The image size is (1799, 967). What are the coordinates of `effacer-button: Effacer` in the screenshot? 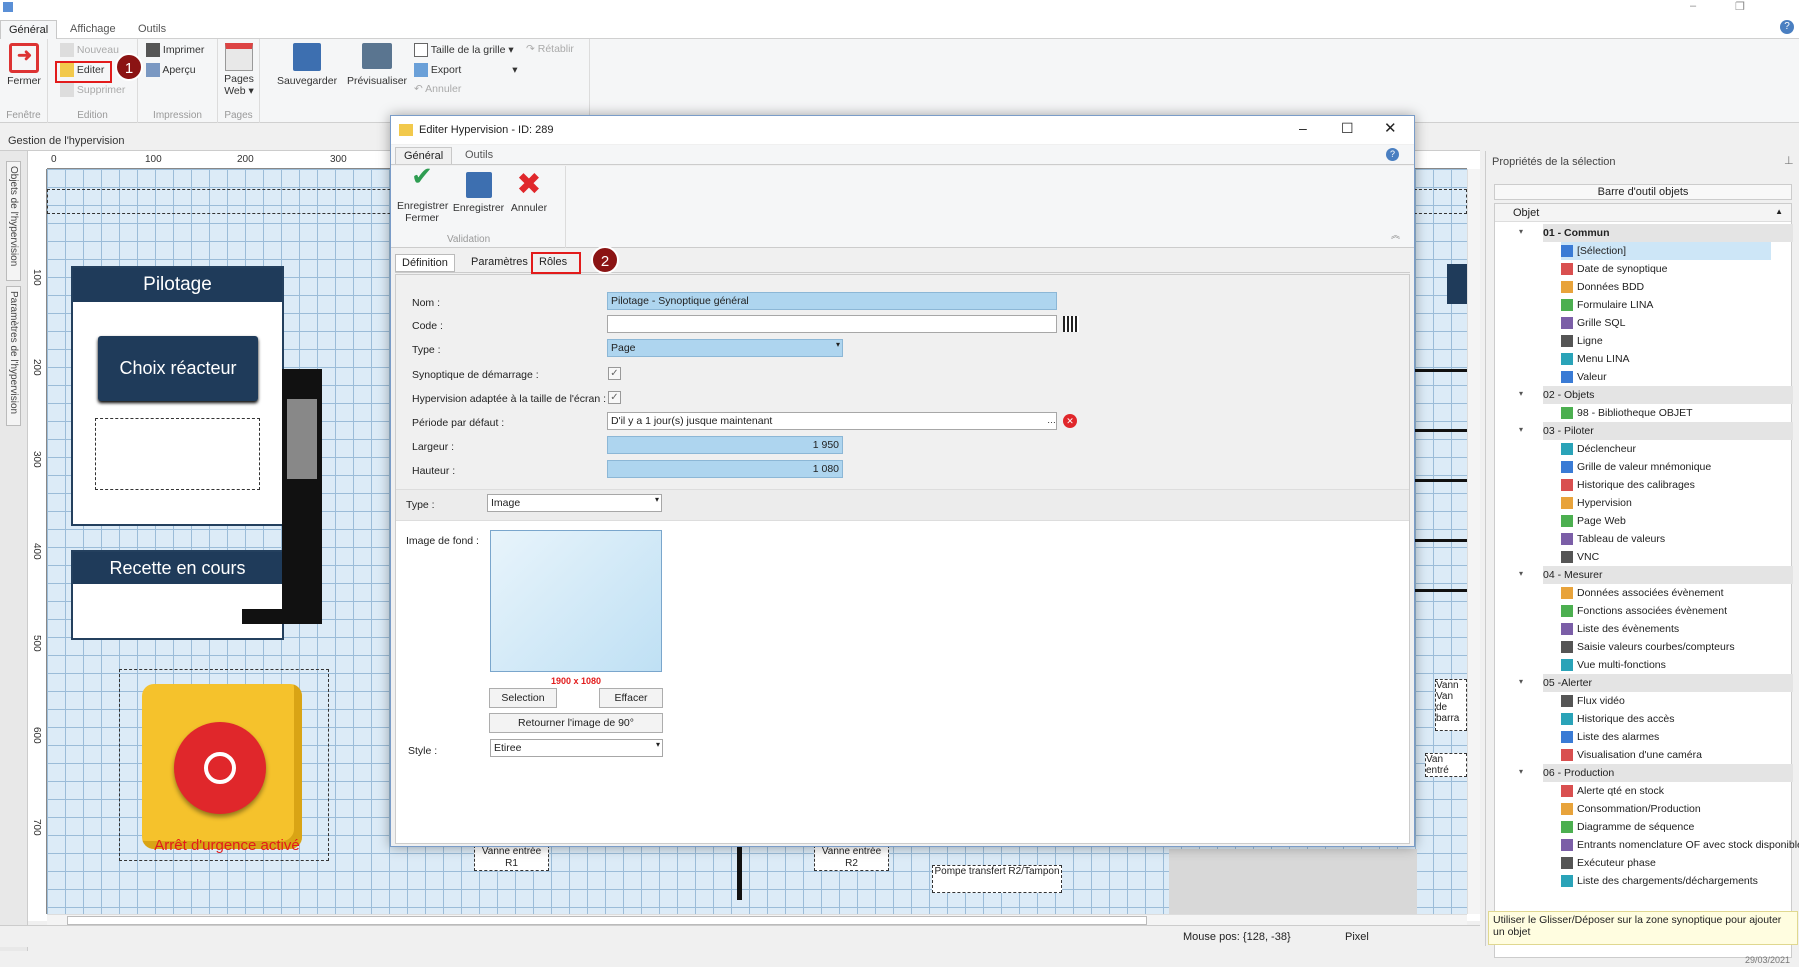 It's located at (631, 698).